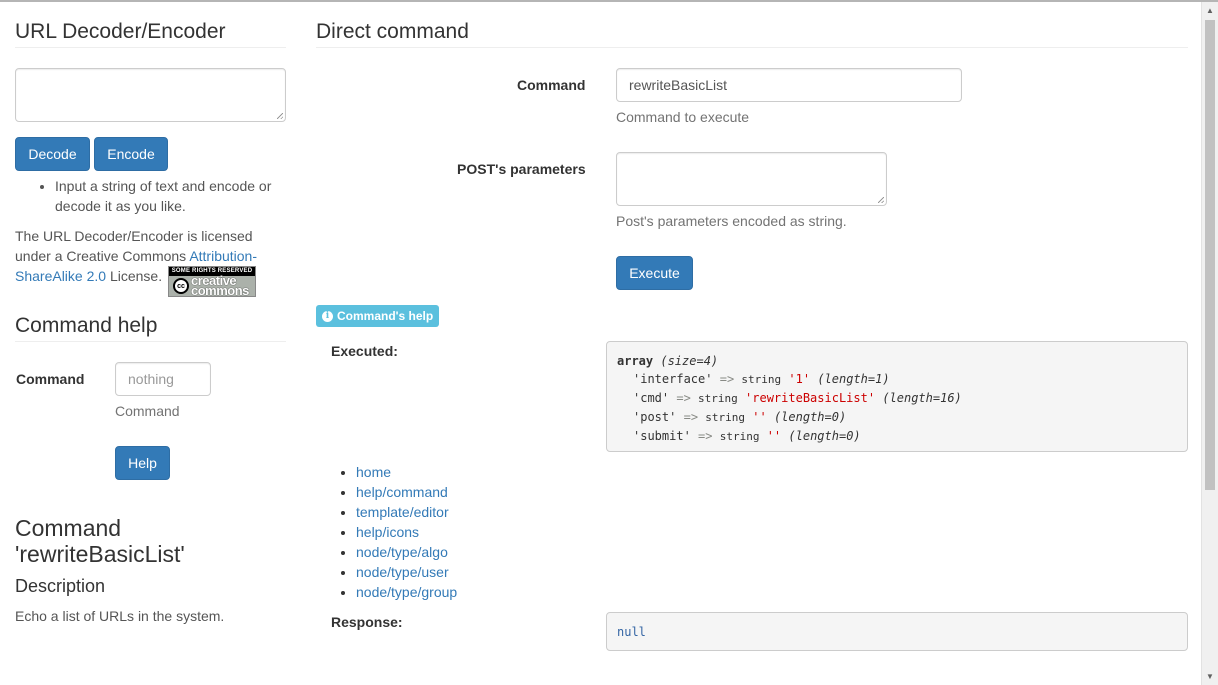  What do you see at coordinates (897, 379) in the screenshot?
I see `dump-row: 'interface' => string '1' (length=1)` at bounding box center [897, 379].